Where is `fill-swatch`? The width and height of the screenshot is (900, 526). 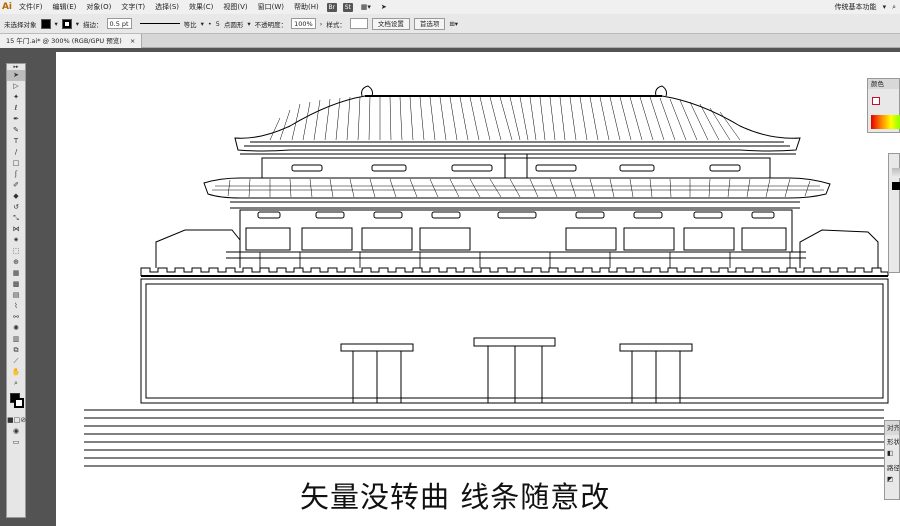 fill-swatch is located at coordinates (45, 23).